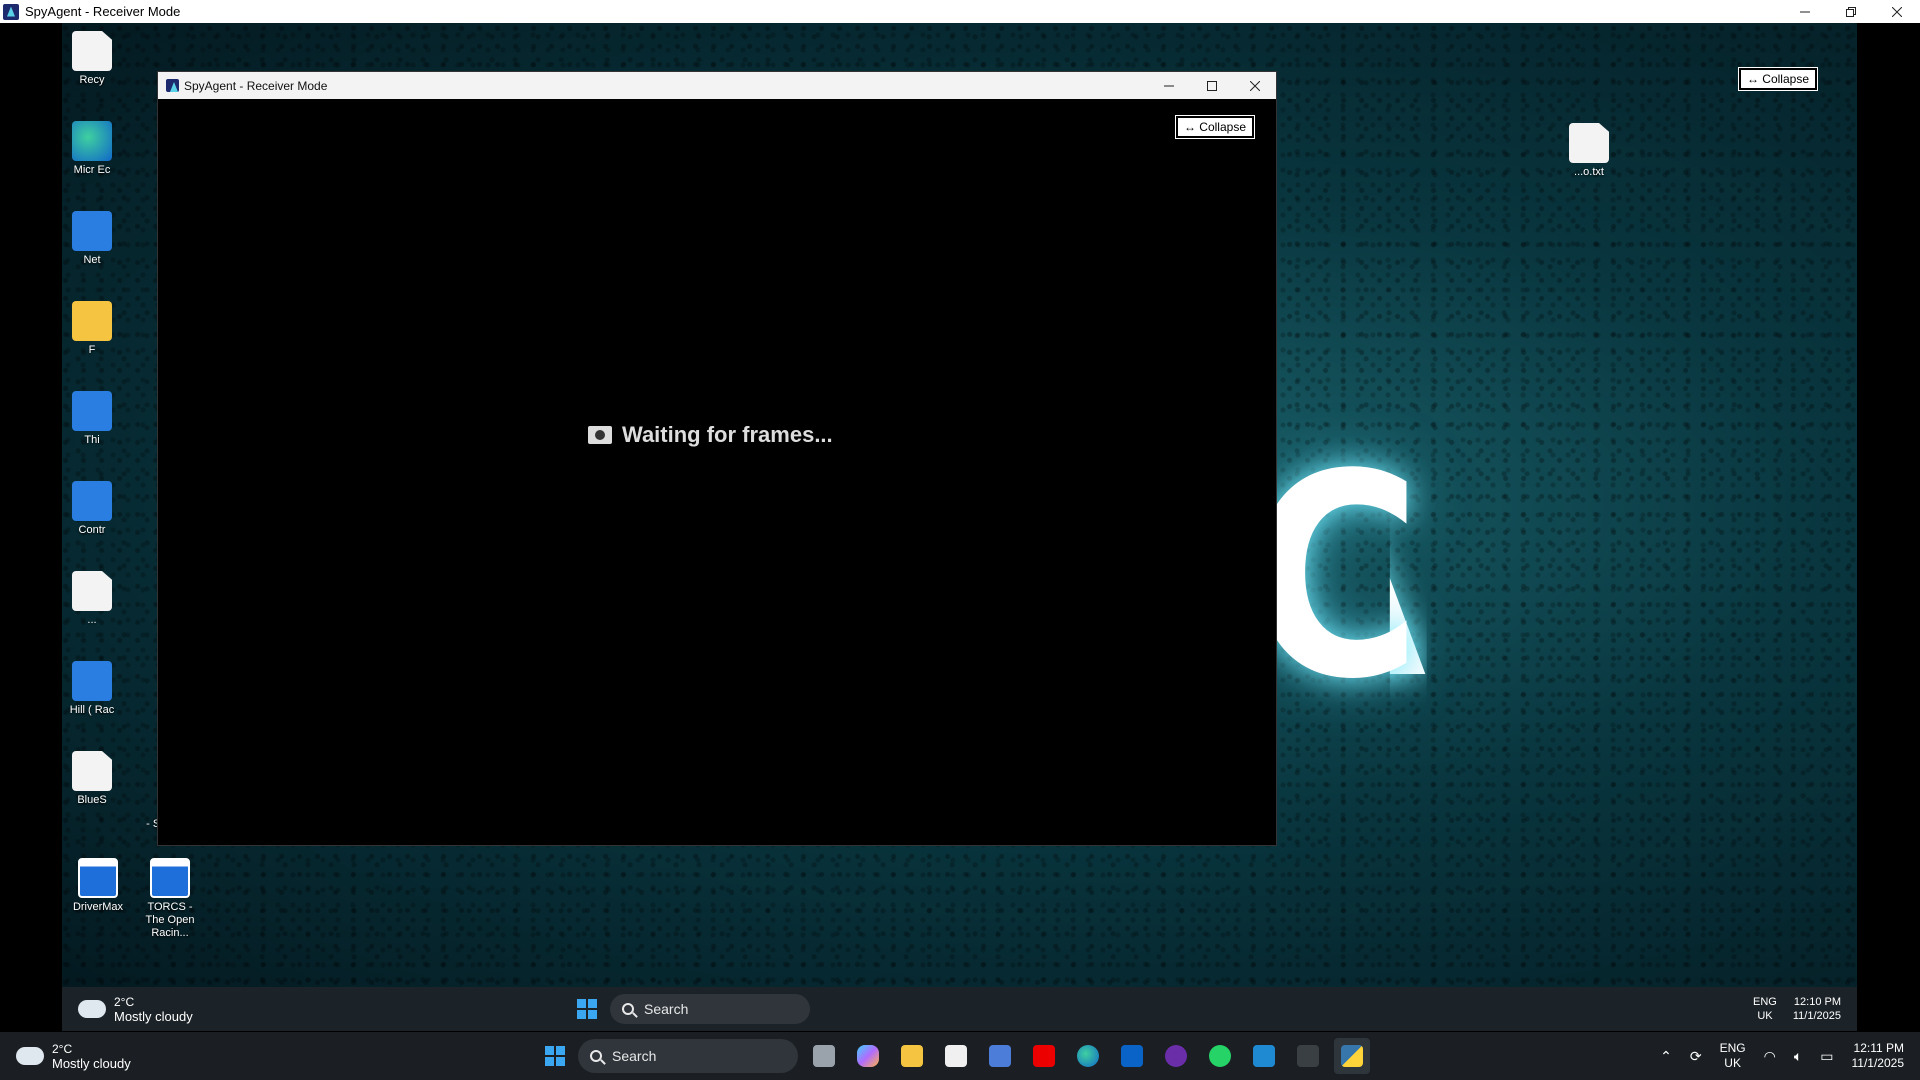  What do you see at coordinates (868, 1056) in the screenshot?
I see `copilot-icon` at bounding box center [868, 1056].